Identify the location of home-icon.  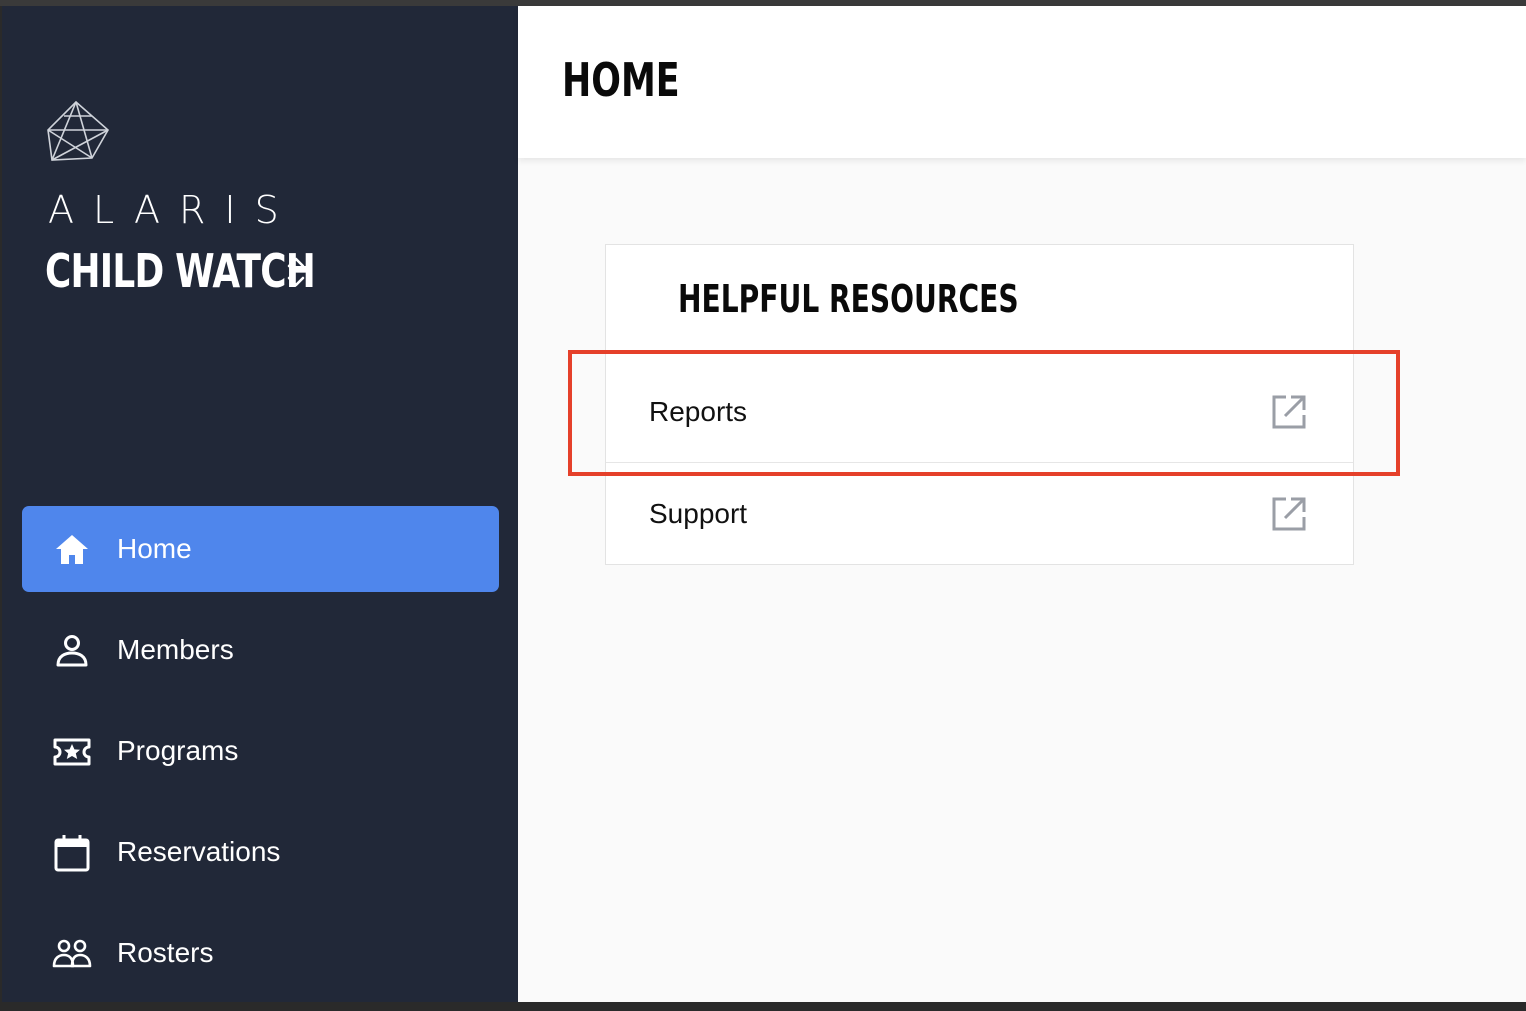
(72, 549).